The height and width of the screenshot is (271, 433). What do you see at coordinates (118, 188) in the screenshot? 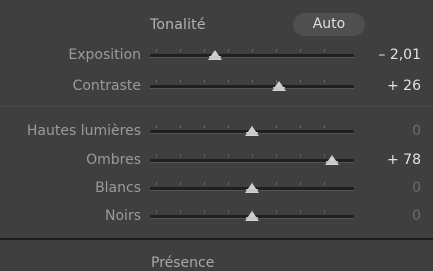
I see `slider-label: Blancs` at bounding box center [118, 188].